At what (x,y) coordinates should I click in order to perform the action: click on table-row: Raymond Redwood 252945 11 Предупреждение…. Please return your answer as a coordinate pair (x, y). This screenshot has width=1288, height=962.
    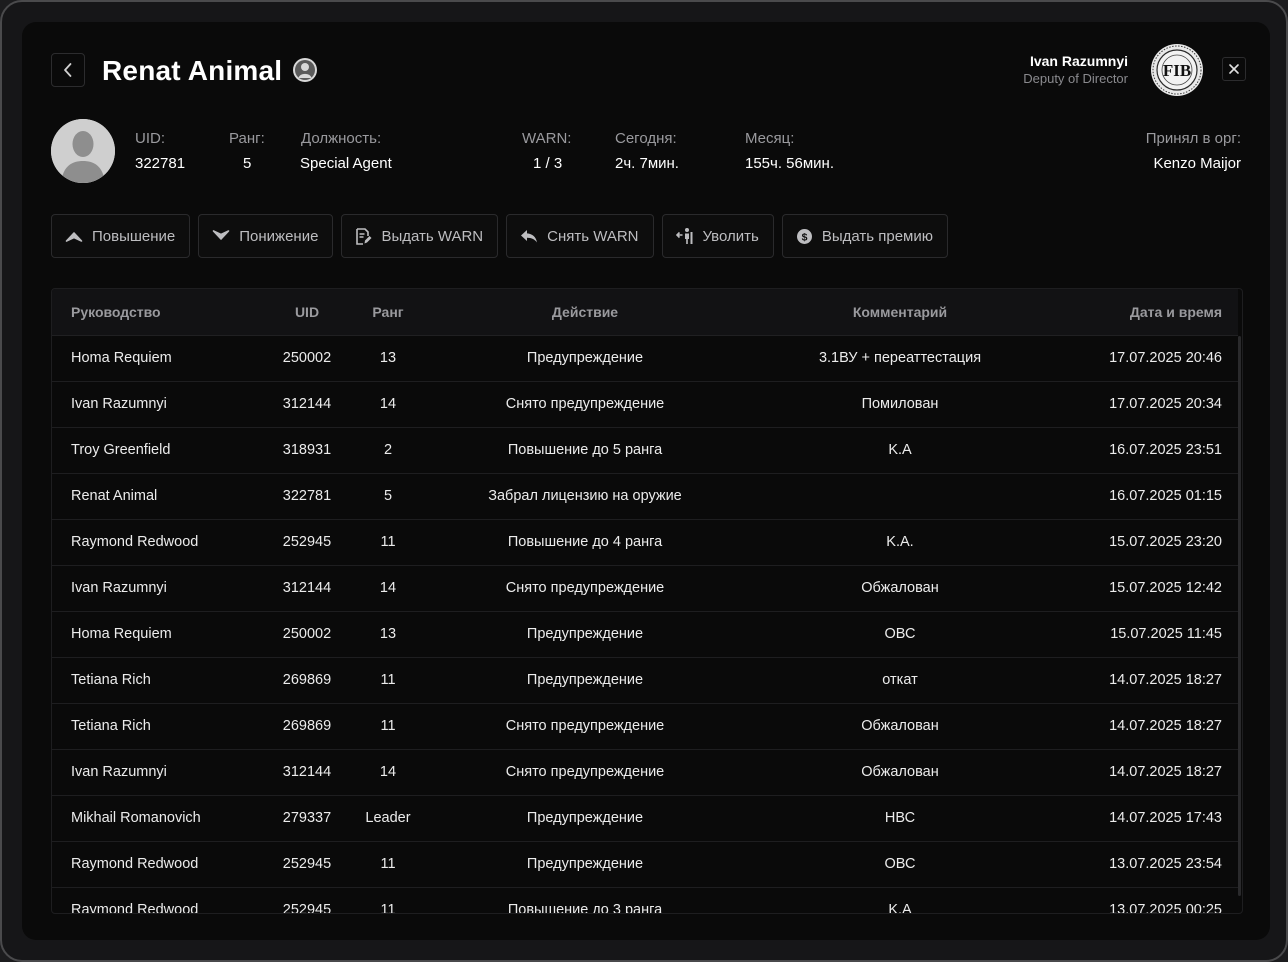
    Looking at the image, I should click on (645, 865).